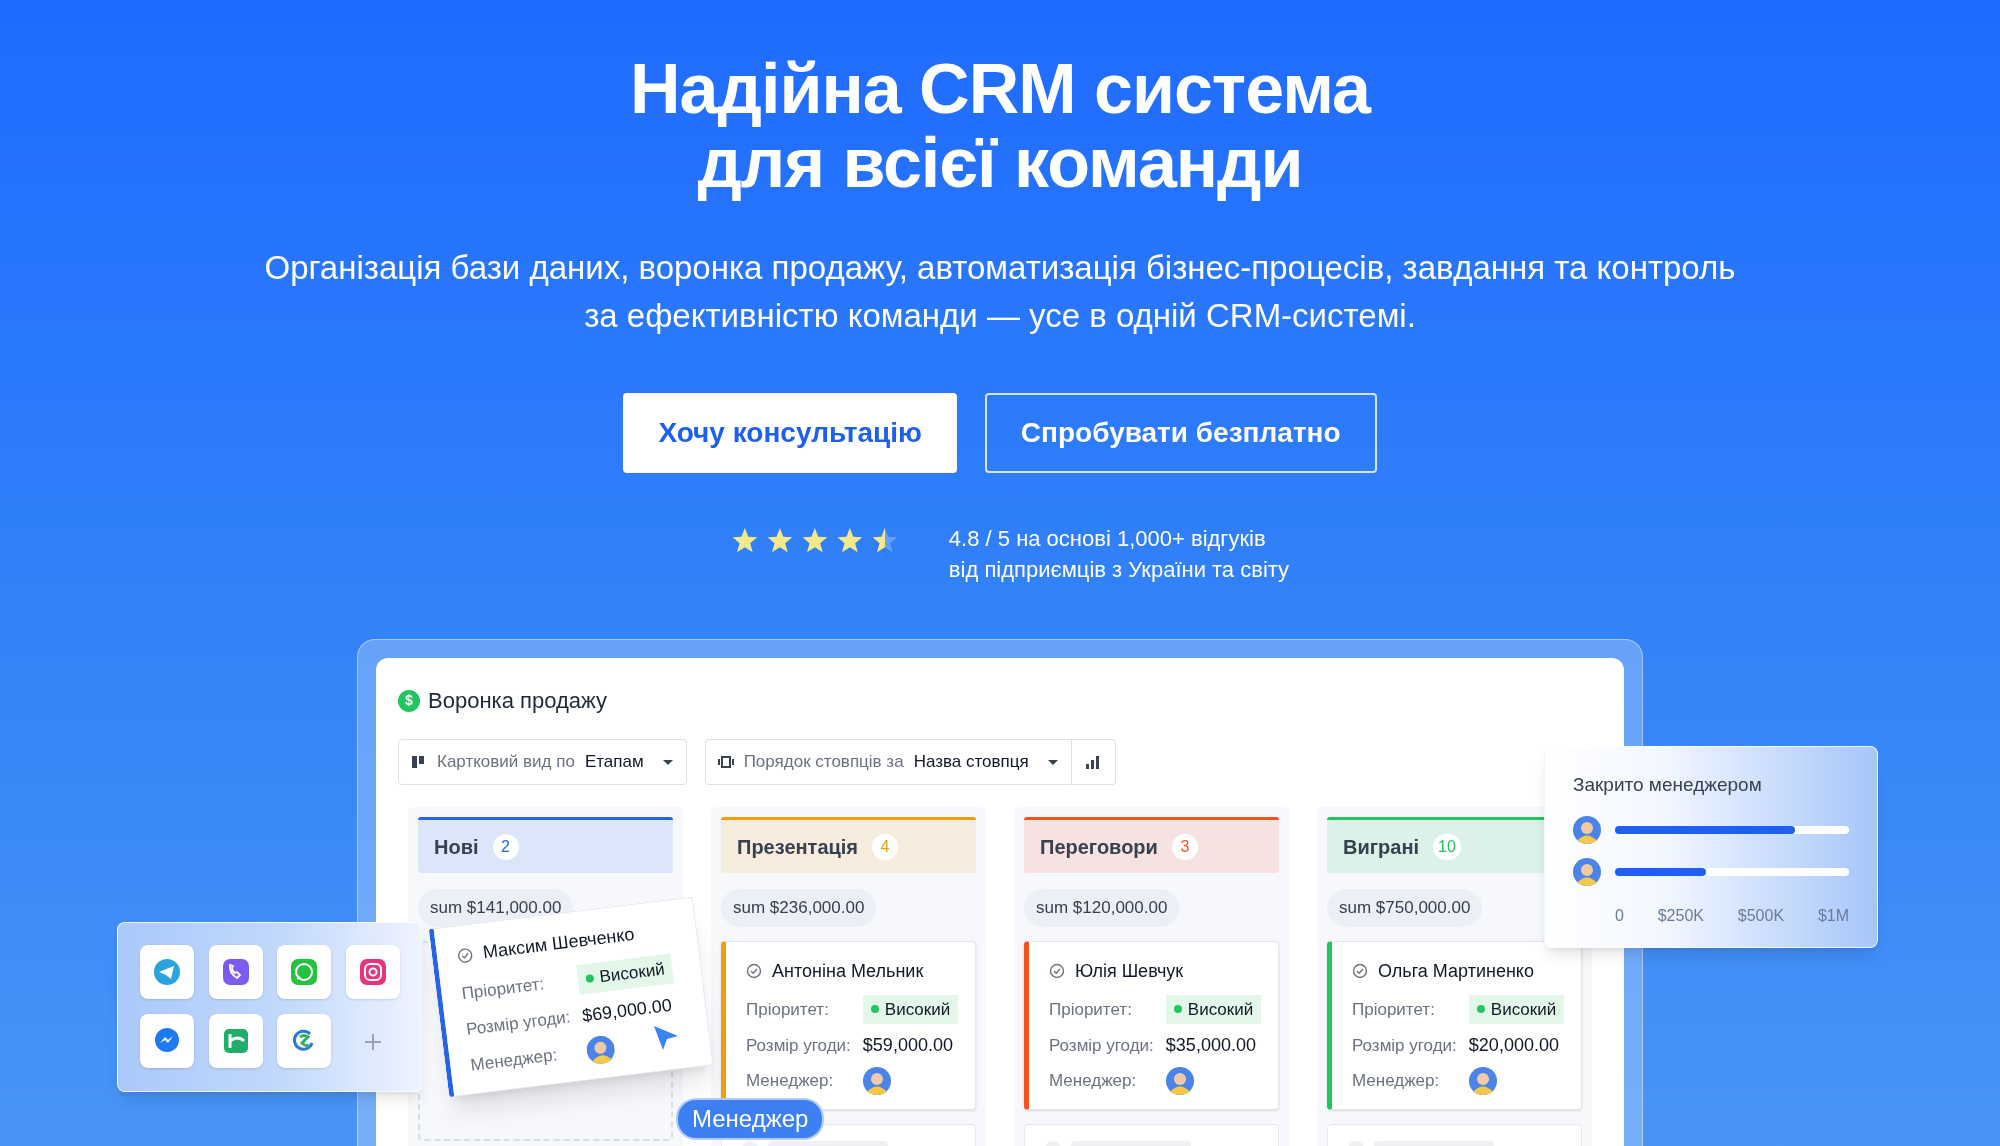 This screenshot has width=2000, height=1146. I want to click on chart-button, so click(1093, 762).